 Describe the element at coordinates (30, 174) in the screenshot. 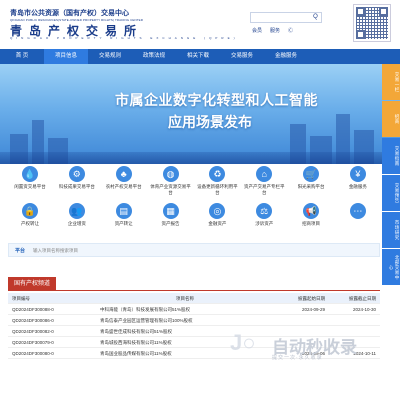

I see `water-drop-icon: 💧` at that location.